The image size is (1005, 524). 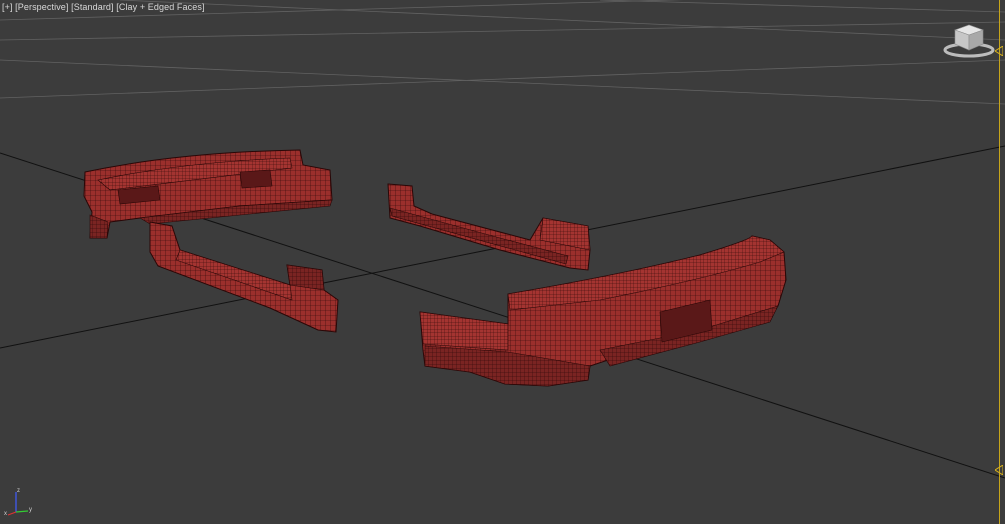 I want to click on view-type-button: [Perspective], so click(x=41, y=7).